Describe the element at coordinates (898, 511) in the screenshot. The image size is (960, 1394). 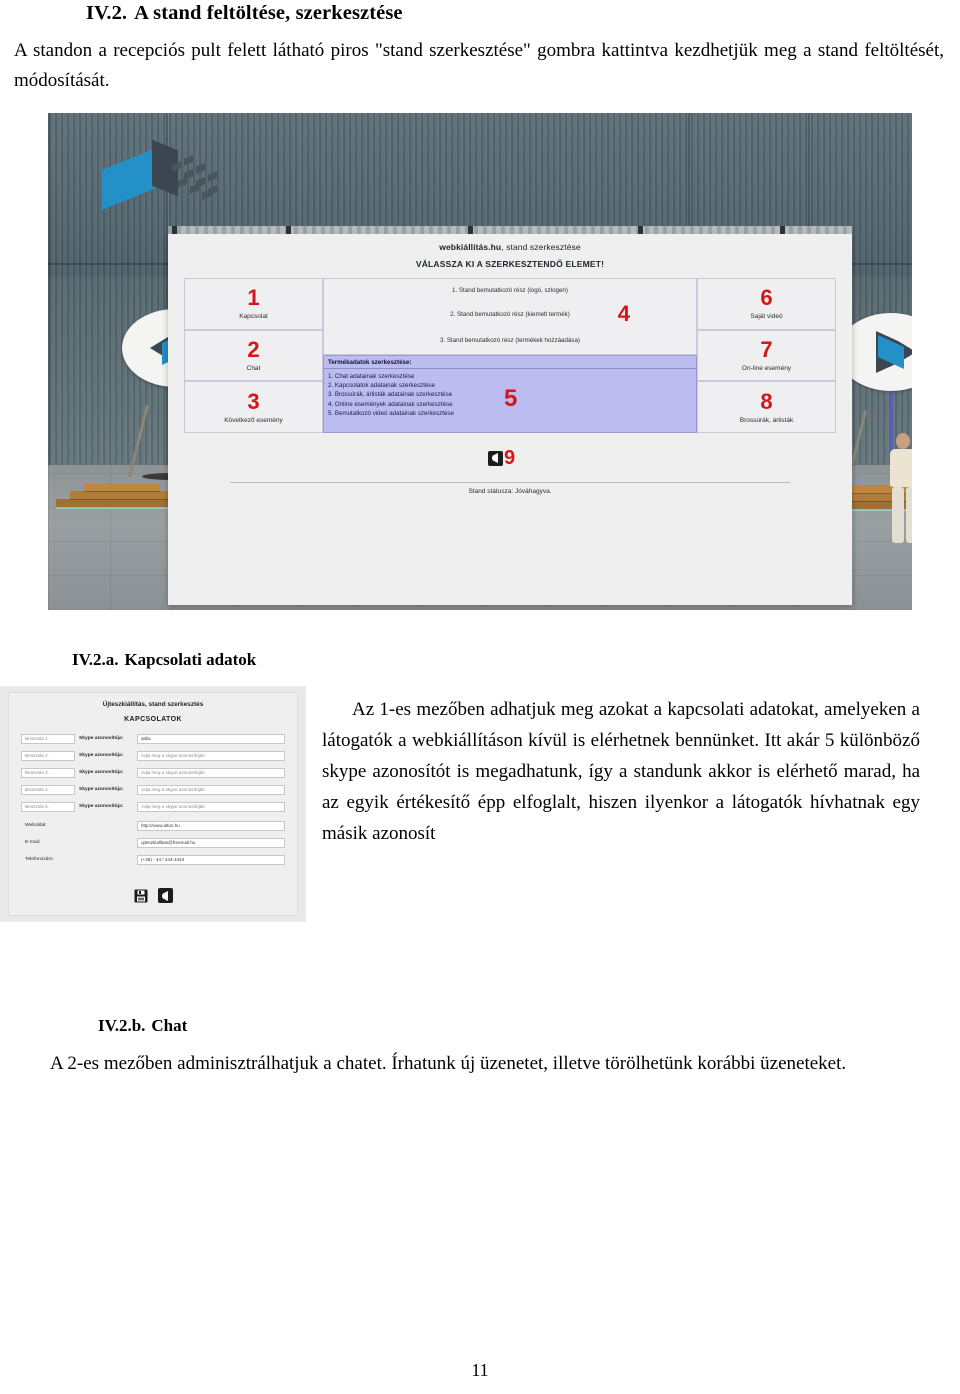
I see `avatar-visitor-partial` at that location.